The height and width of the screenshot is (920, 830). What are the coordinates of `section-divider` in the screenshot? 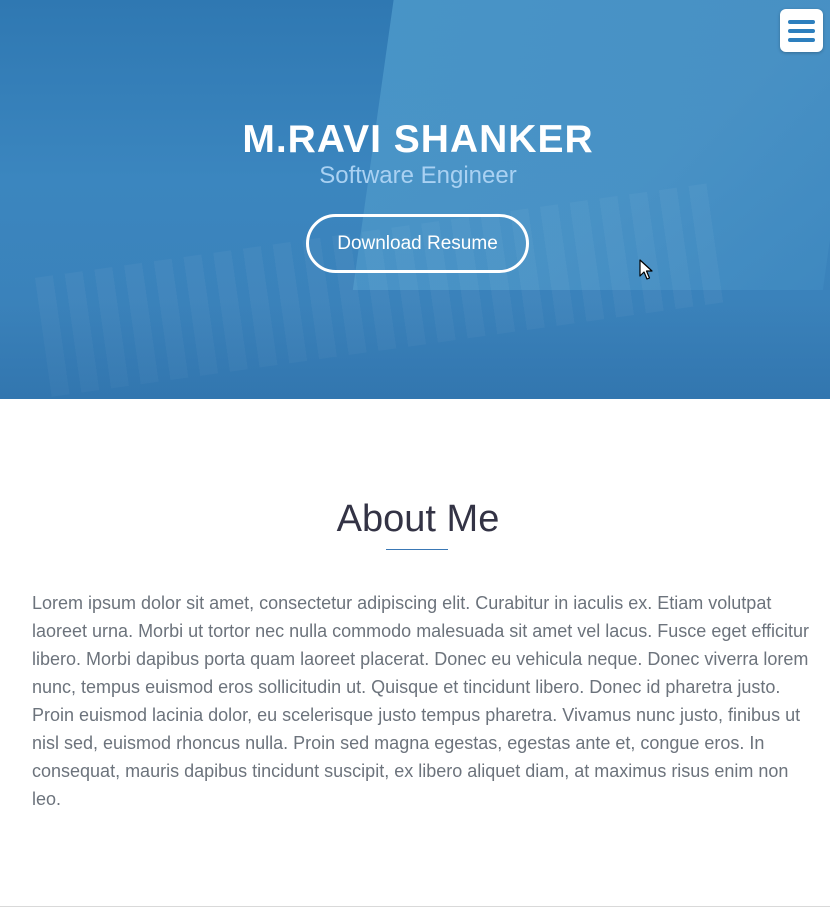 It's located at (415, 906).